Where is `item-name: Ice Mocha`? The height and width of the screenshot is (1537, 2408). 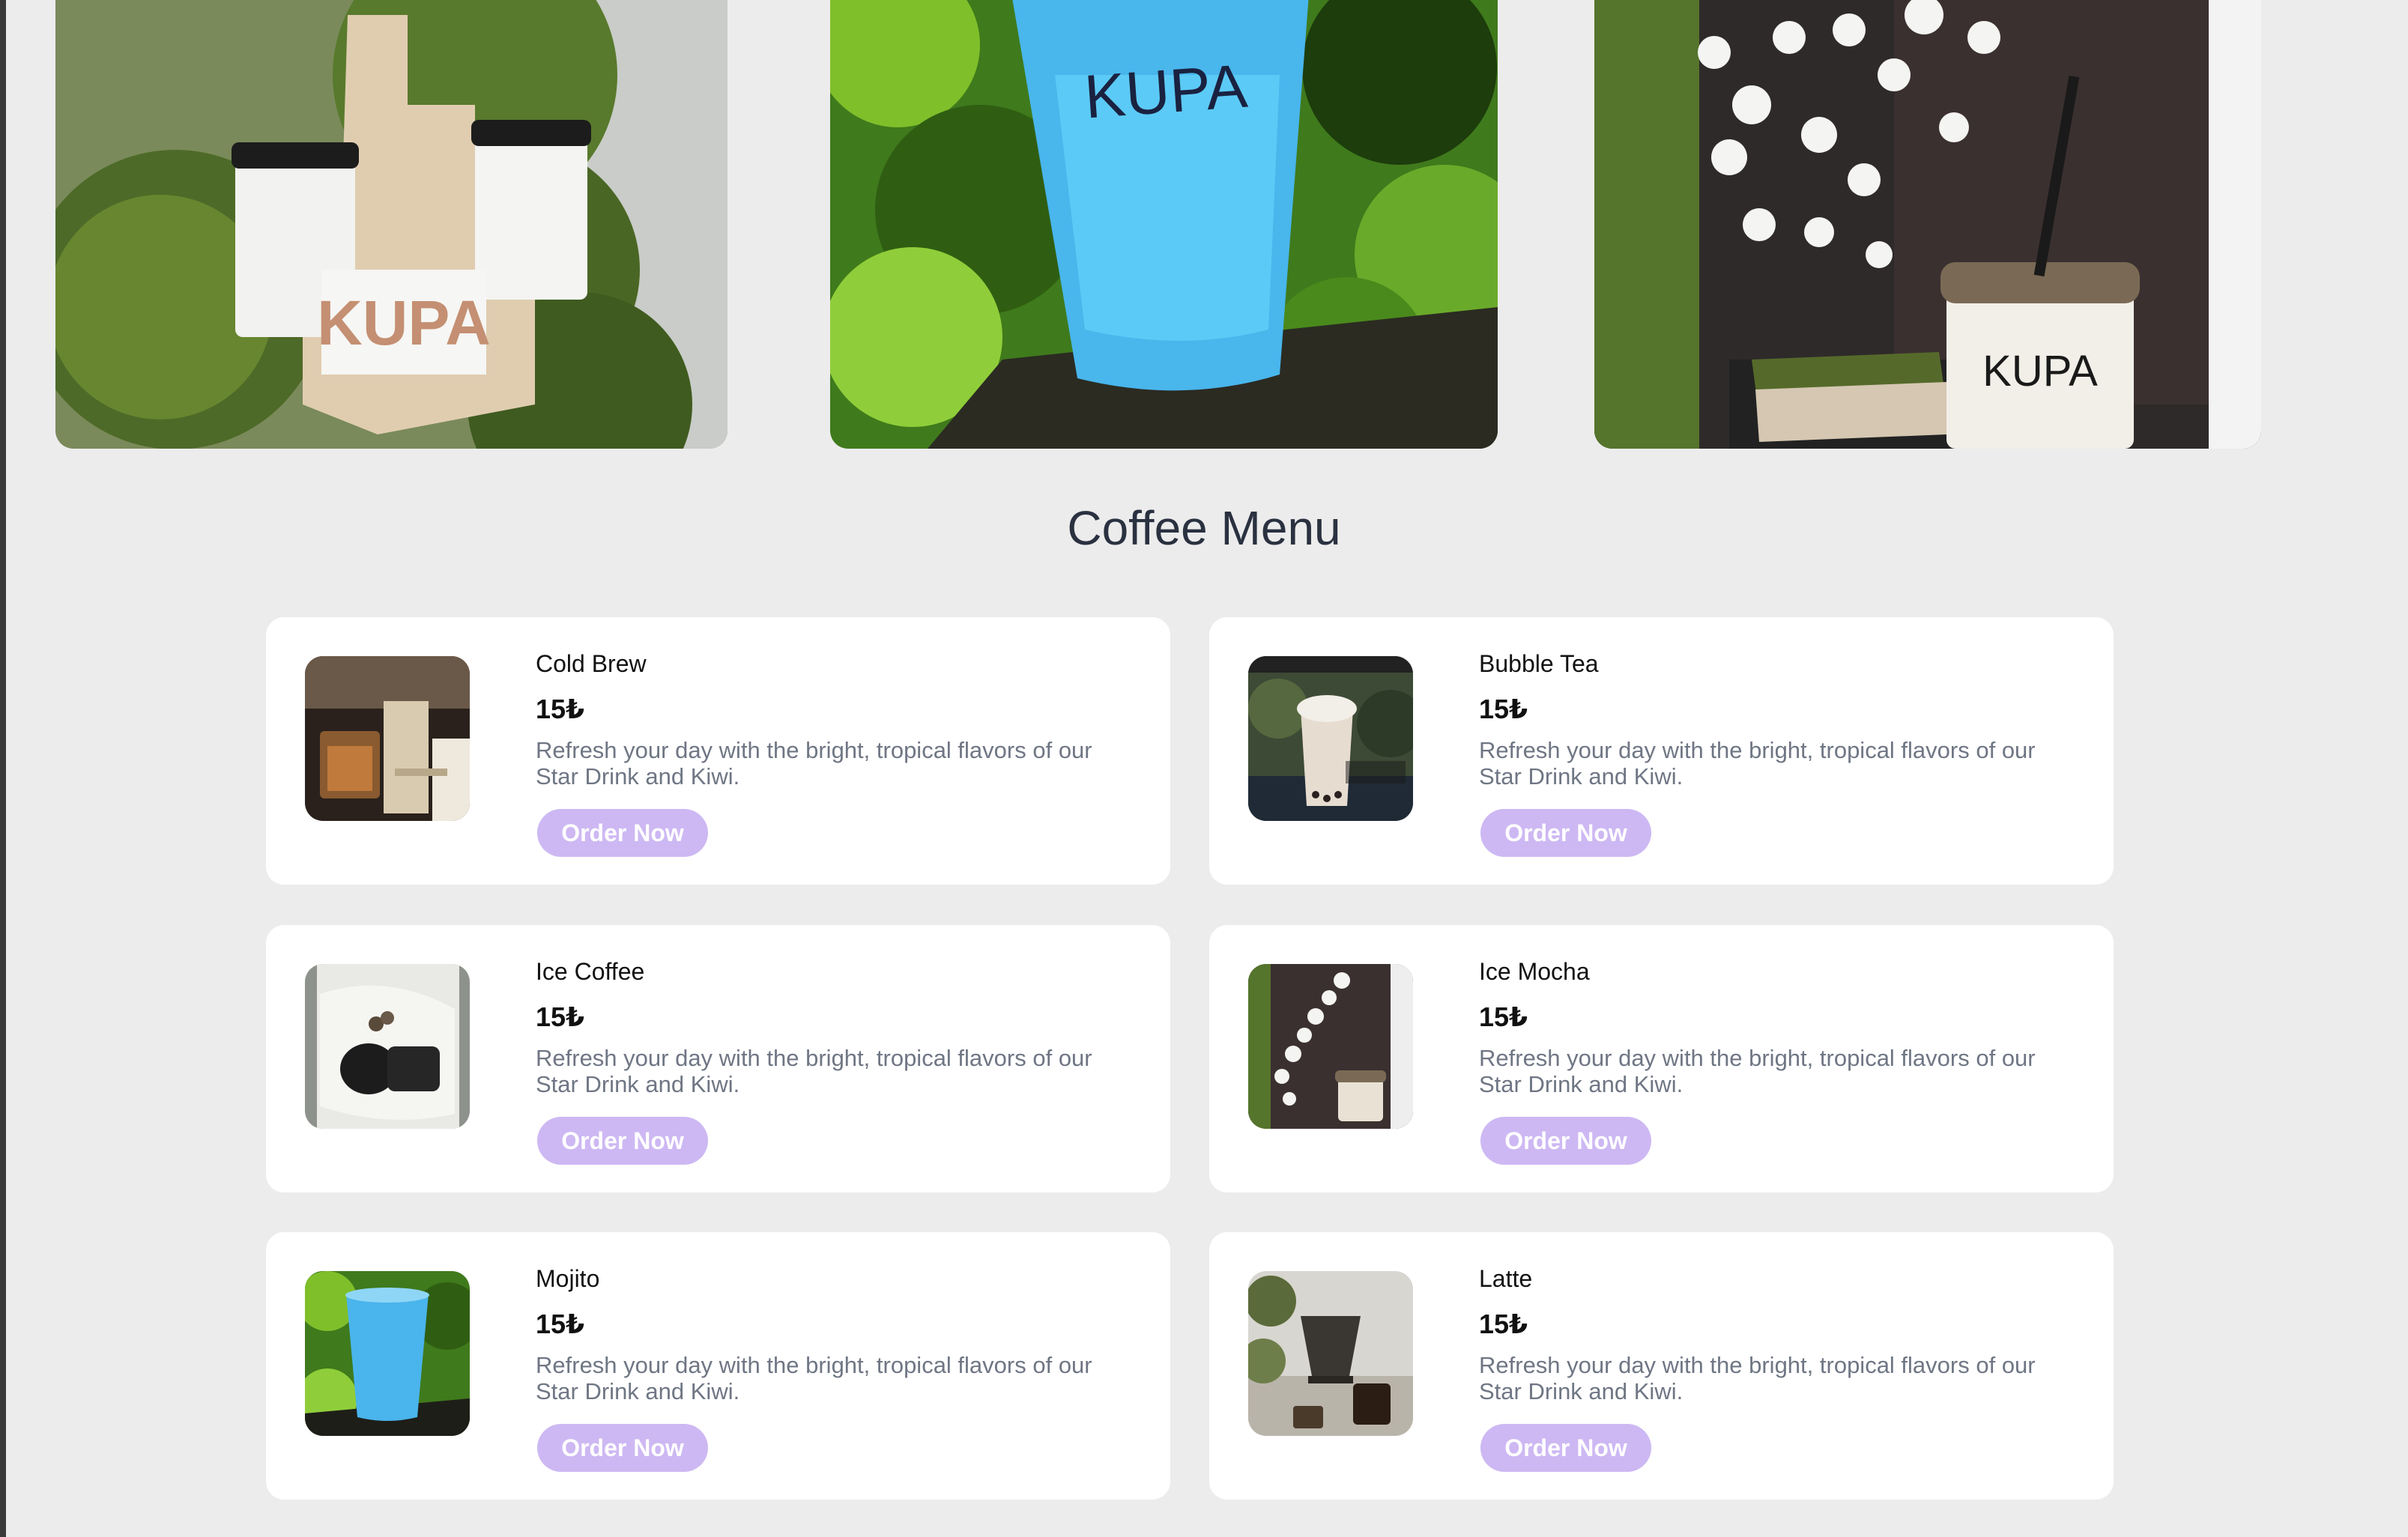 item-name: Ice Mocha is located at coordinates (1535, 971).